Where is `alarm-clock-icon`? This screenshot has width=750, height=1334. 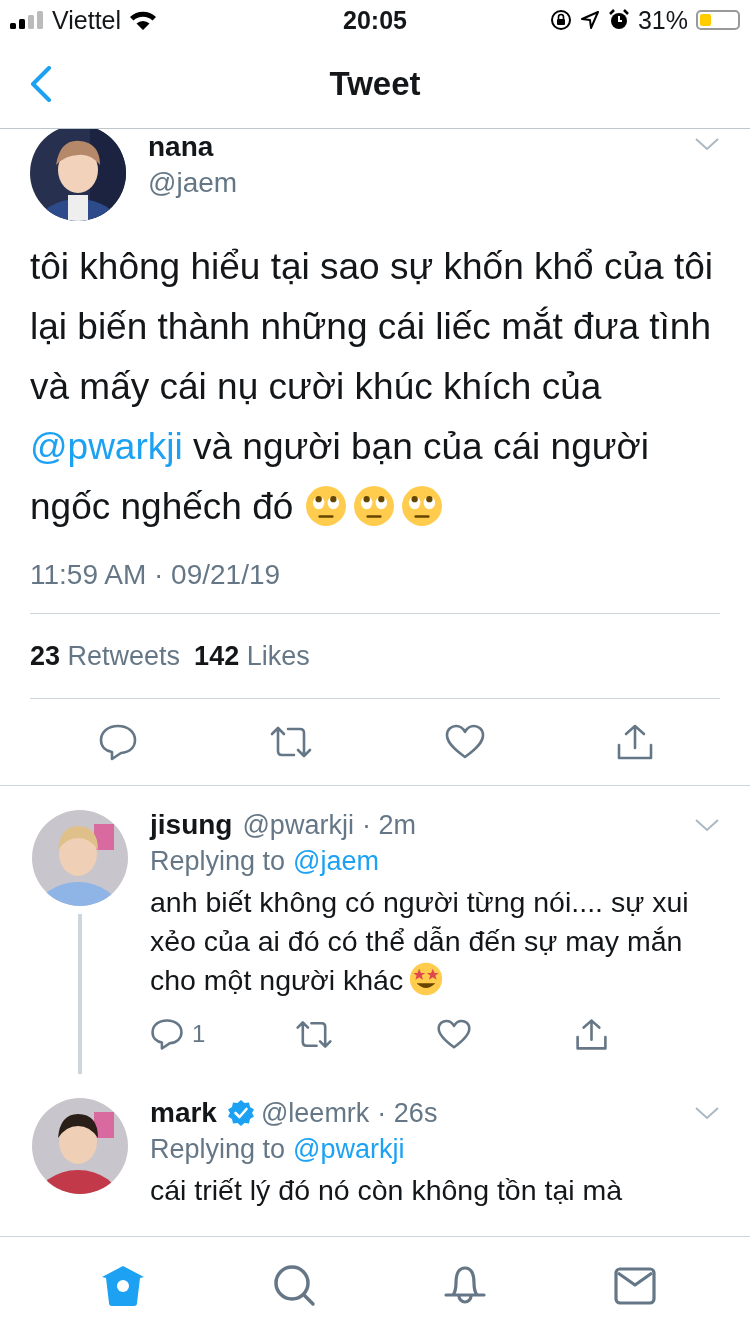 alarm-clock-icon is located at coordinates (618, 20).